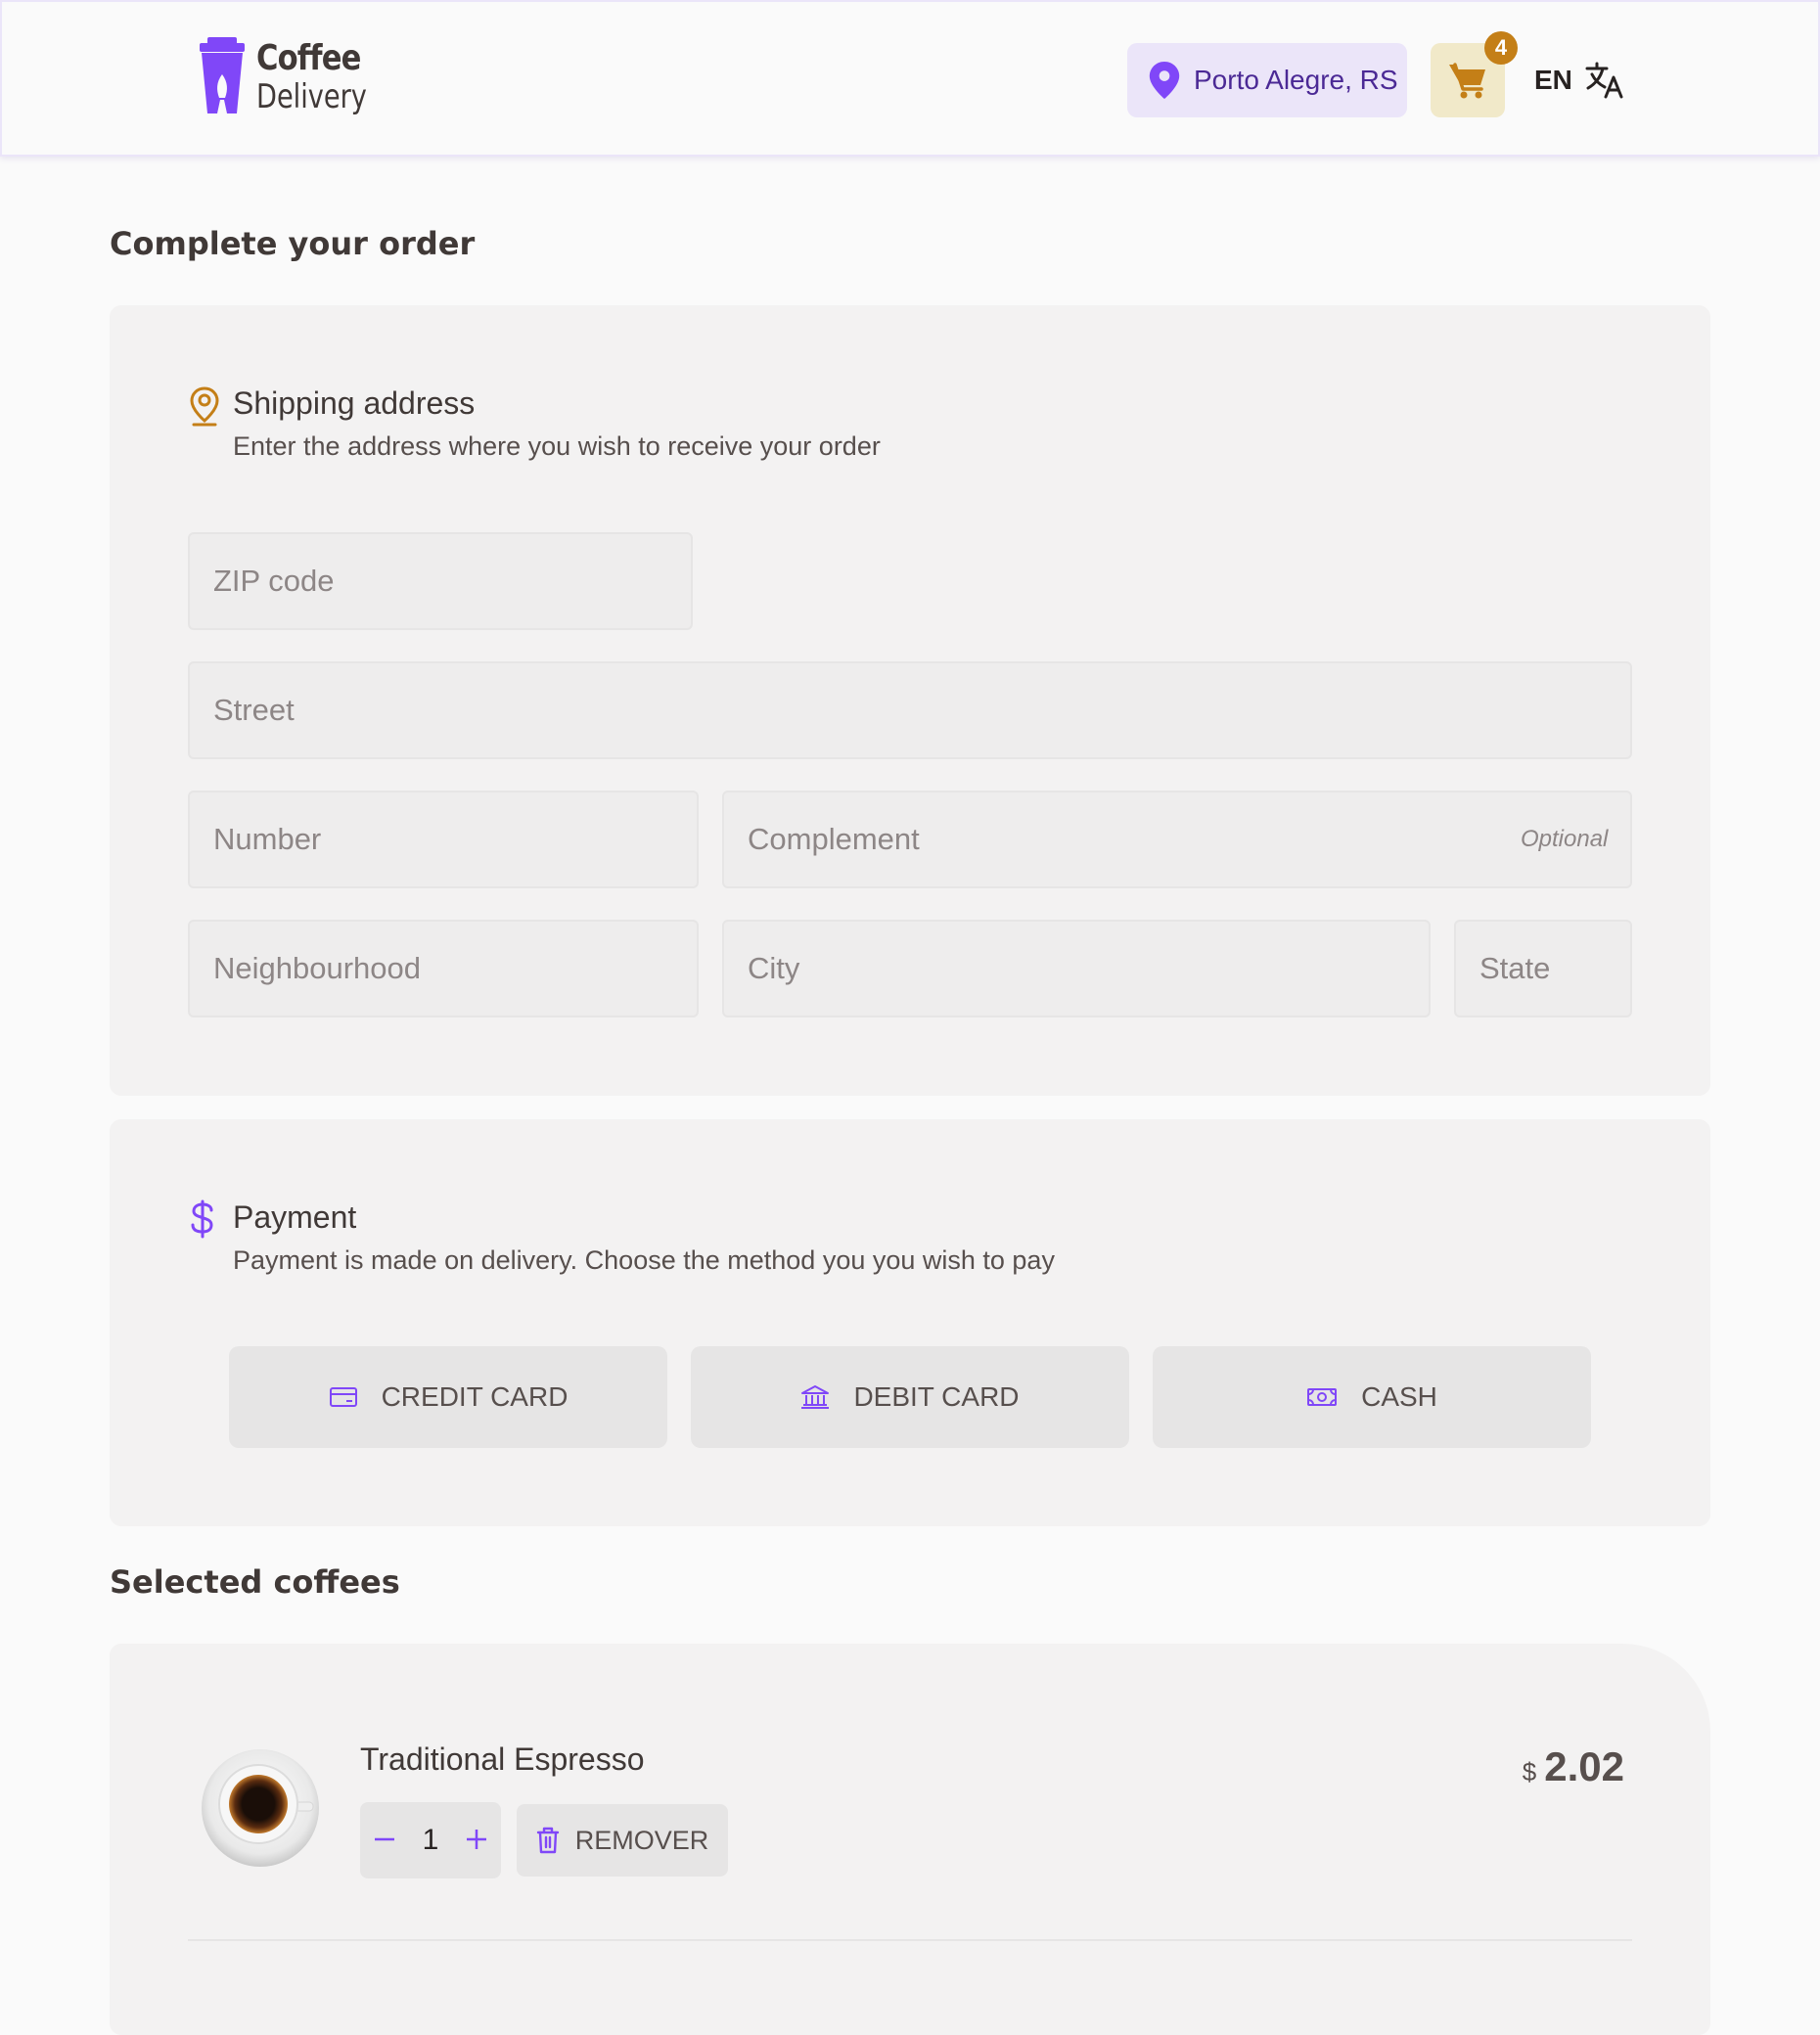 This screenshot has height=2035, width=1820. What do you see at coordinates (1322, 1397) in the screenshot?
I see `money-icon` at bounding box center [1322, 1397].